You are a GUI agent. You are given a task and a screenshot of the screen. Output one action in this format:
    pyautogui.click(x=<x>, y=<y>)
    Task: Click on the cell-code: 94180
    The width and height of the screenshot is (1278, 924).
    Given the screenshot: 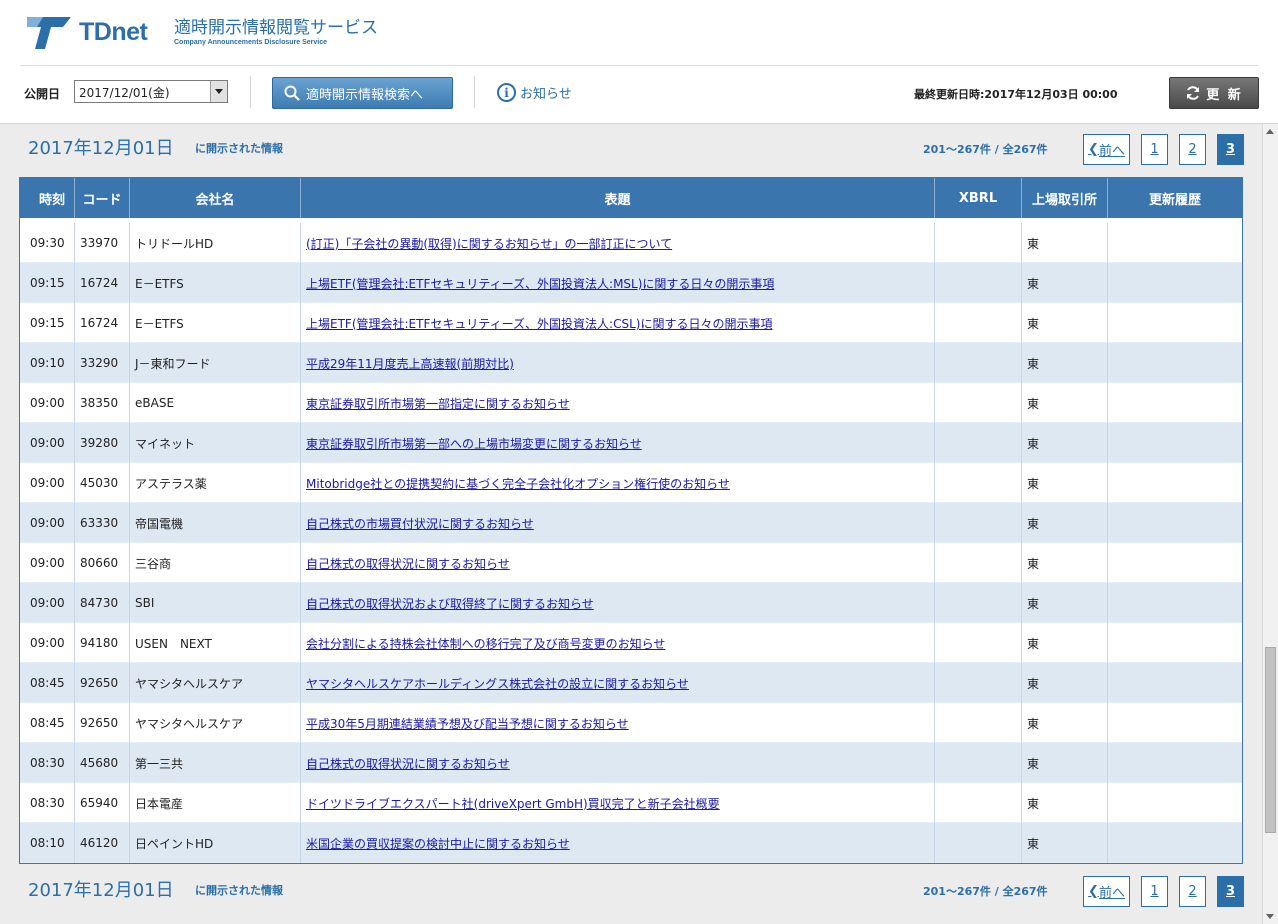 What is the action you would take?
    pyautogui.click(x=102, y=643)
    